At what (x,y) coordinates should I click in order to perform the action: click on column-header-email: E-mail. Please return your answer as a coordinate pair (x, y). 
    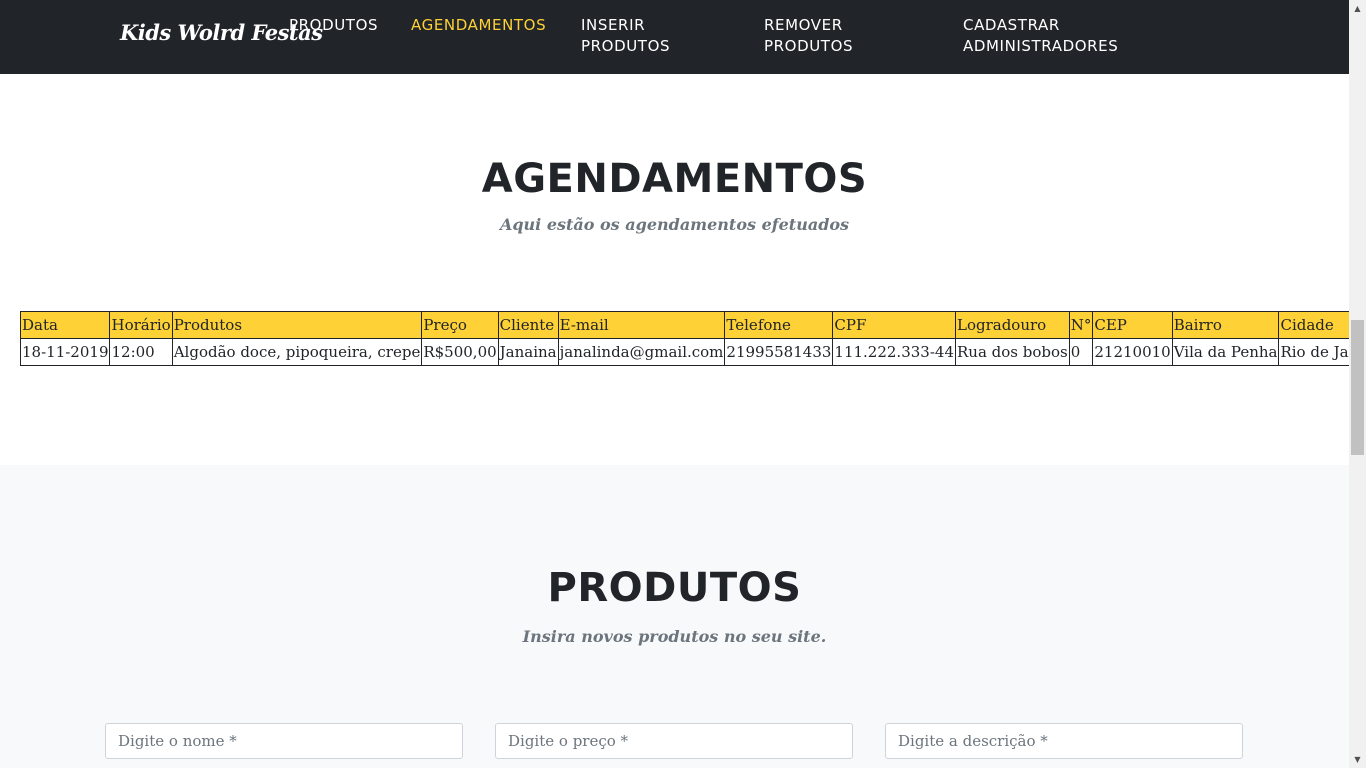
    Looking at the image, I should click on (641, 325).